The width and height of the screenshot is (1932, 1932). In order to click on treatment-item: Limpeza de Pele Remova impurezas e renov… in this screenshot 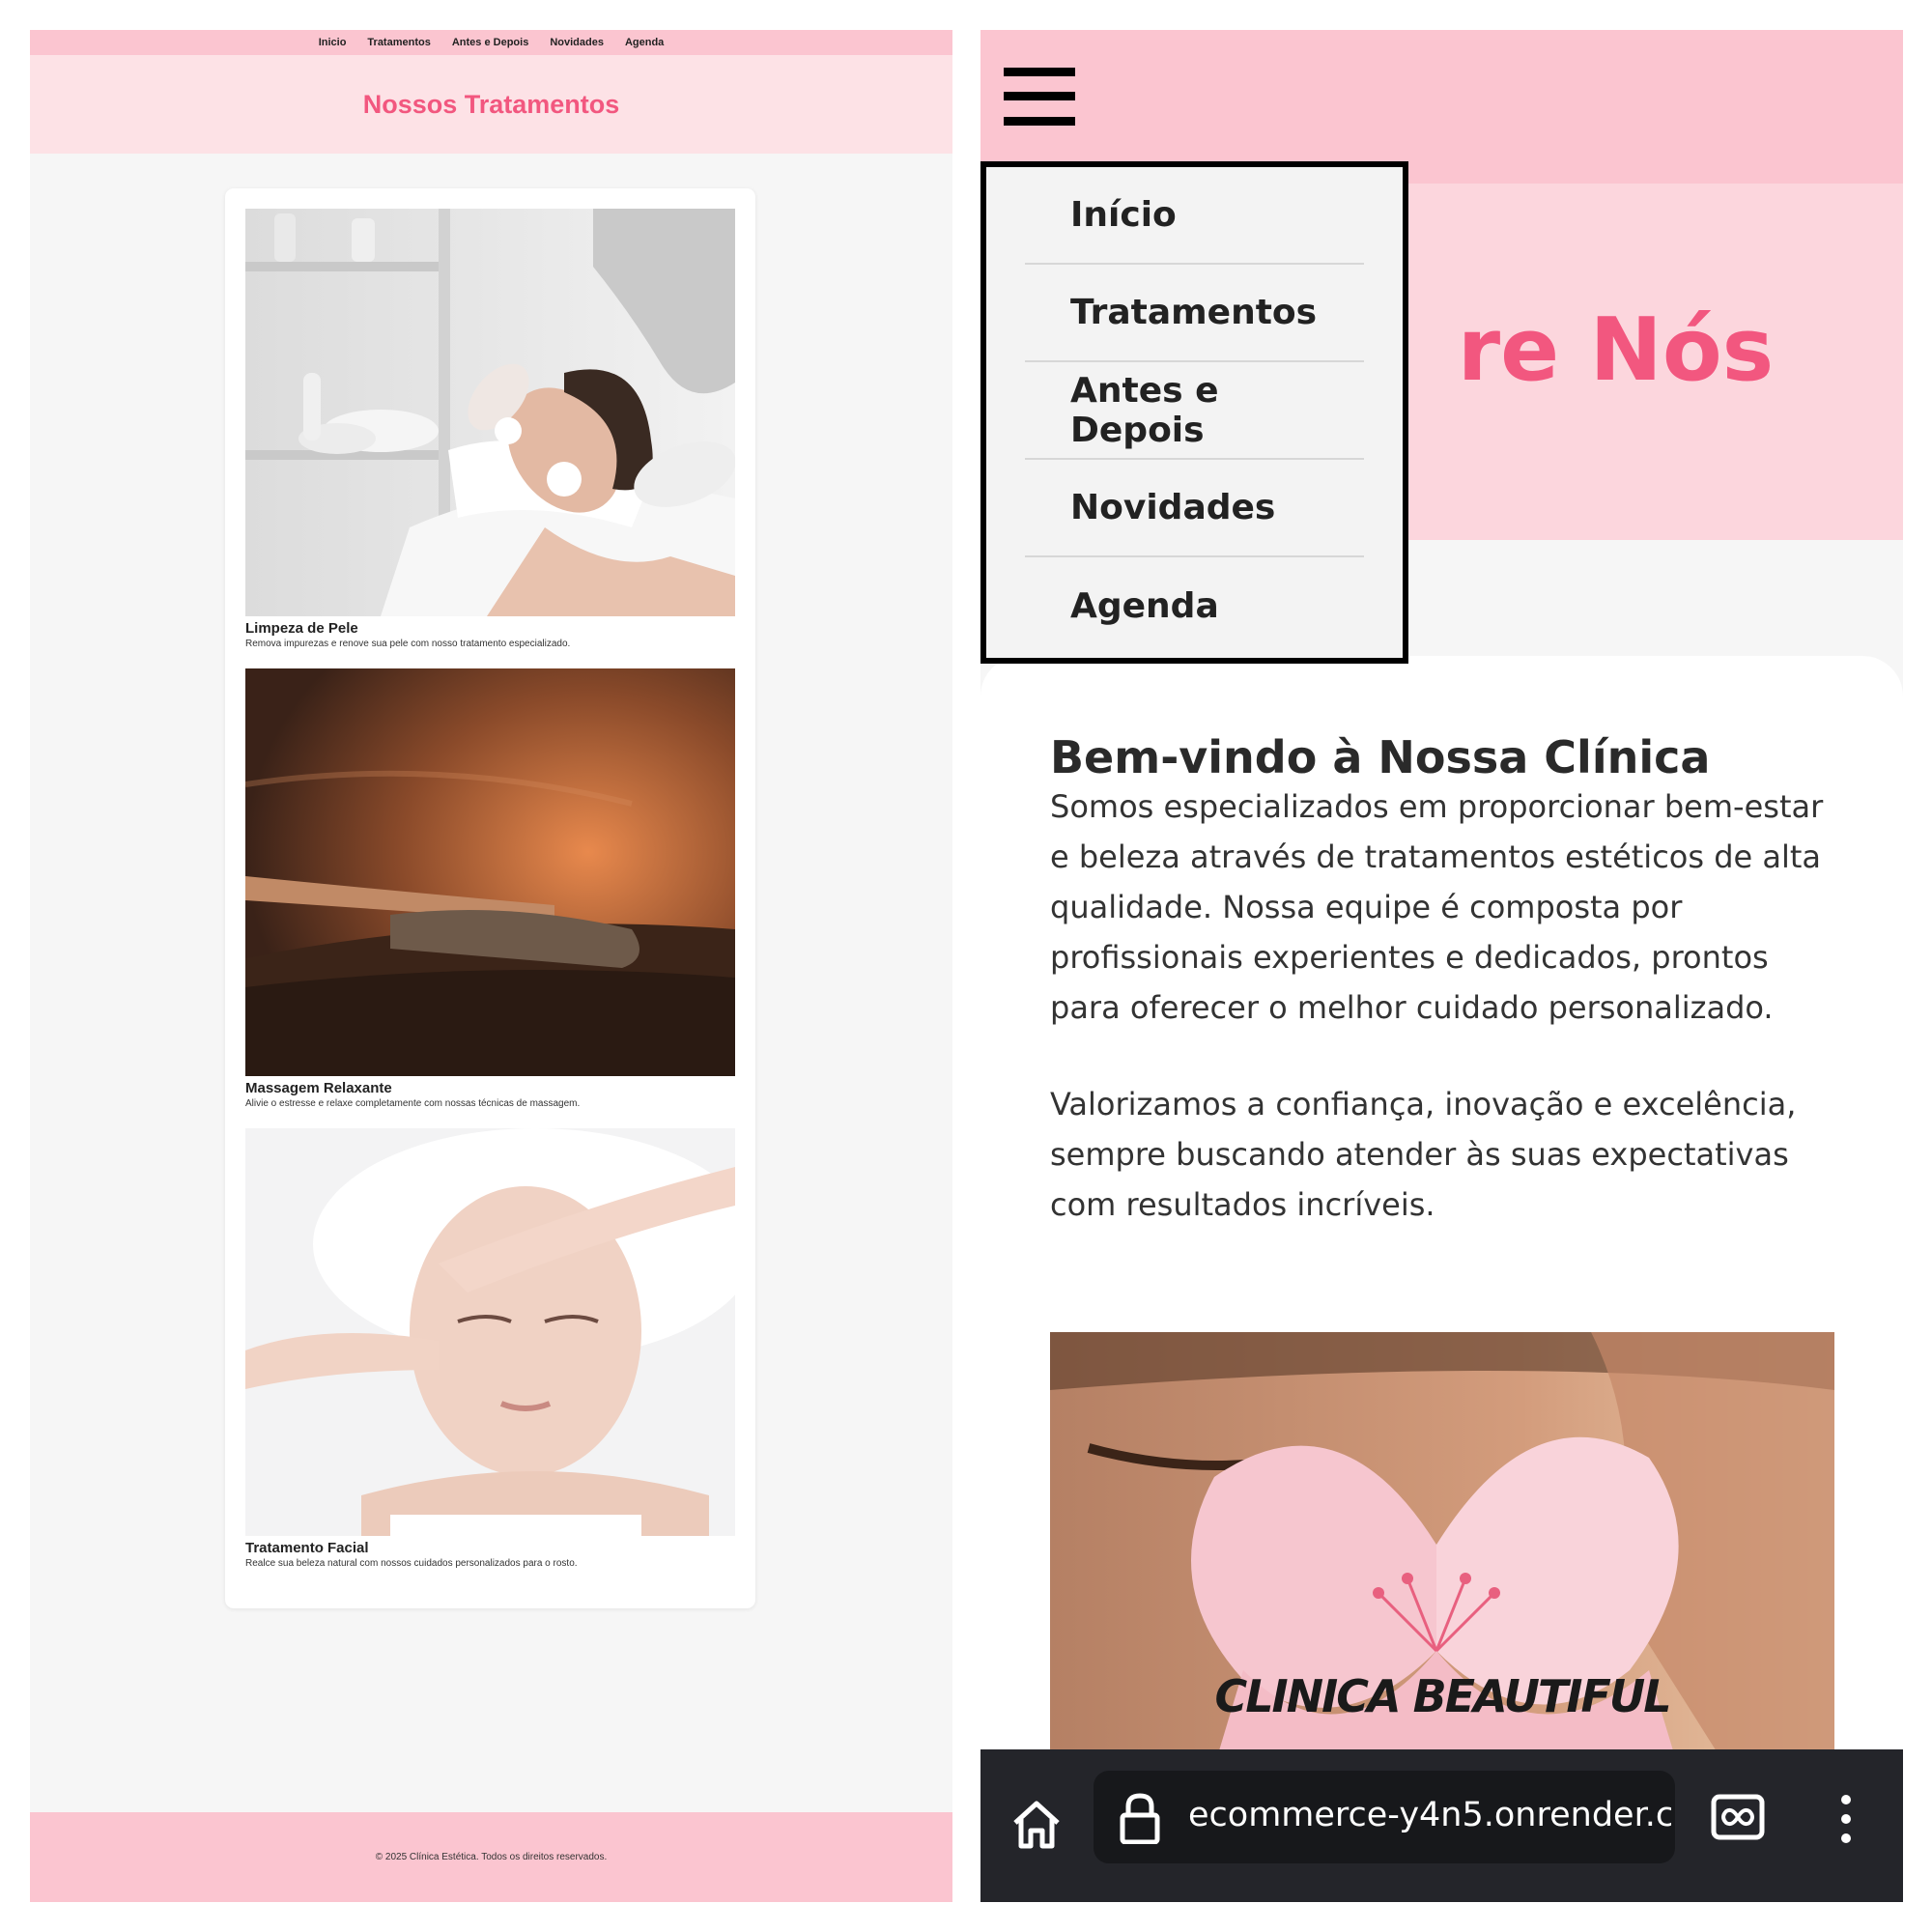, I will do `click(490, 429)`.